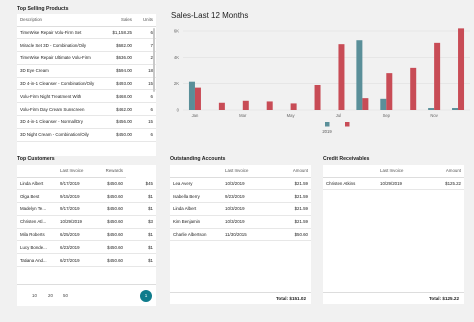 Image resolution: width=474 pixels, height=322 pixels. What do you see at coordinates (59, 122) in the screenshot?
I see `table-cell: 3D 4-in-1 Cleanser - Normal/Dry` at bounding box center [59, 122].